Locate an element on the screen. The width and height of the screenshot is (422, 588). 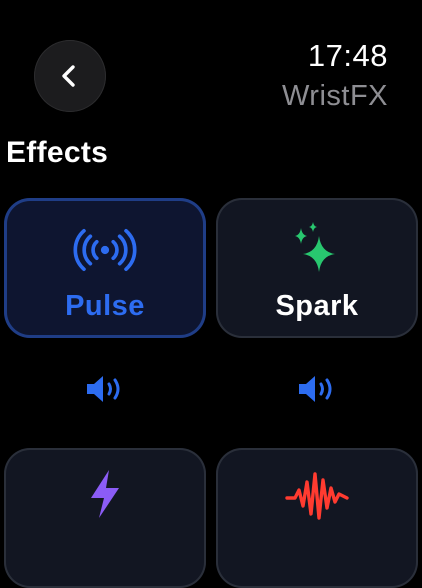
preview-sound-button-pulse is located at coordinates (105, 389).